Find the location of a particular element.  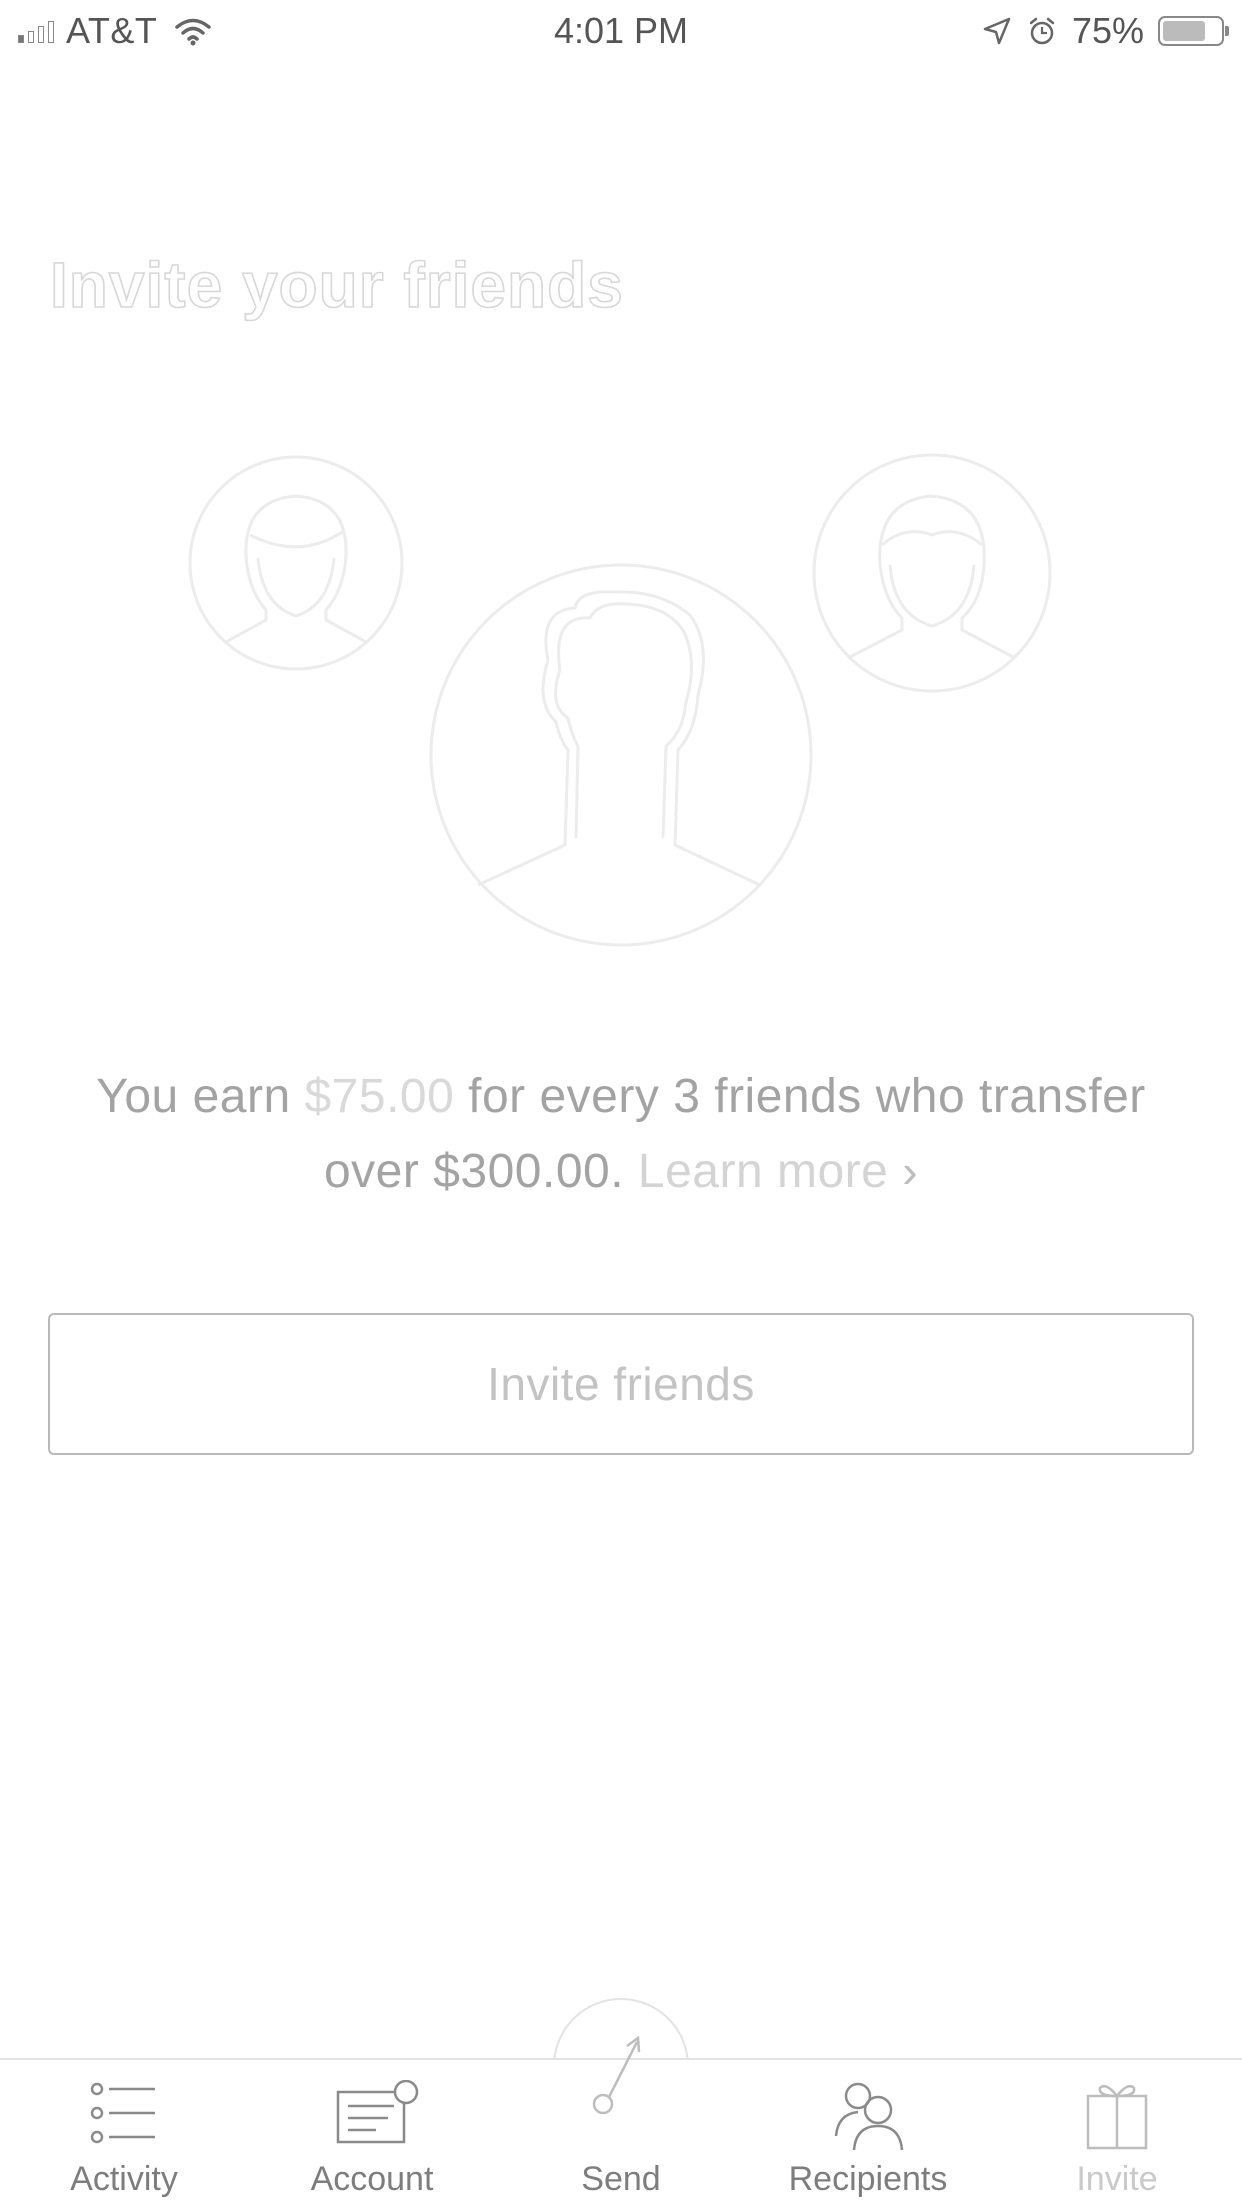

promo-amount: $75.00 is located at coordinates (379, 1096).